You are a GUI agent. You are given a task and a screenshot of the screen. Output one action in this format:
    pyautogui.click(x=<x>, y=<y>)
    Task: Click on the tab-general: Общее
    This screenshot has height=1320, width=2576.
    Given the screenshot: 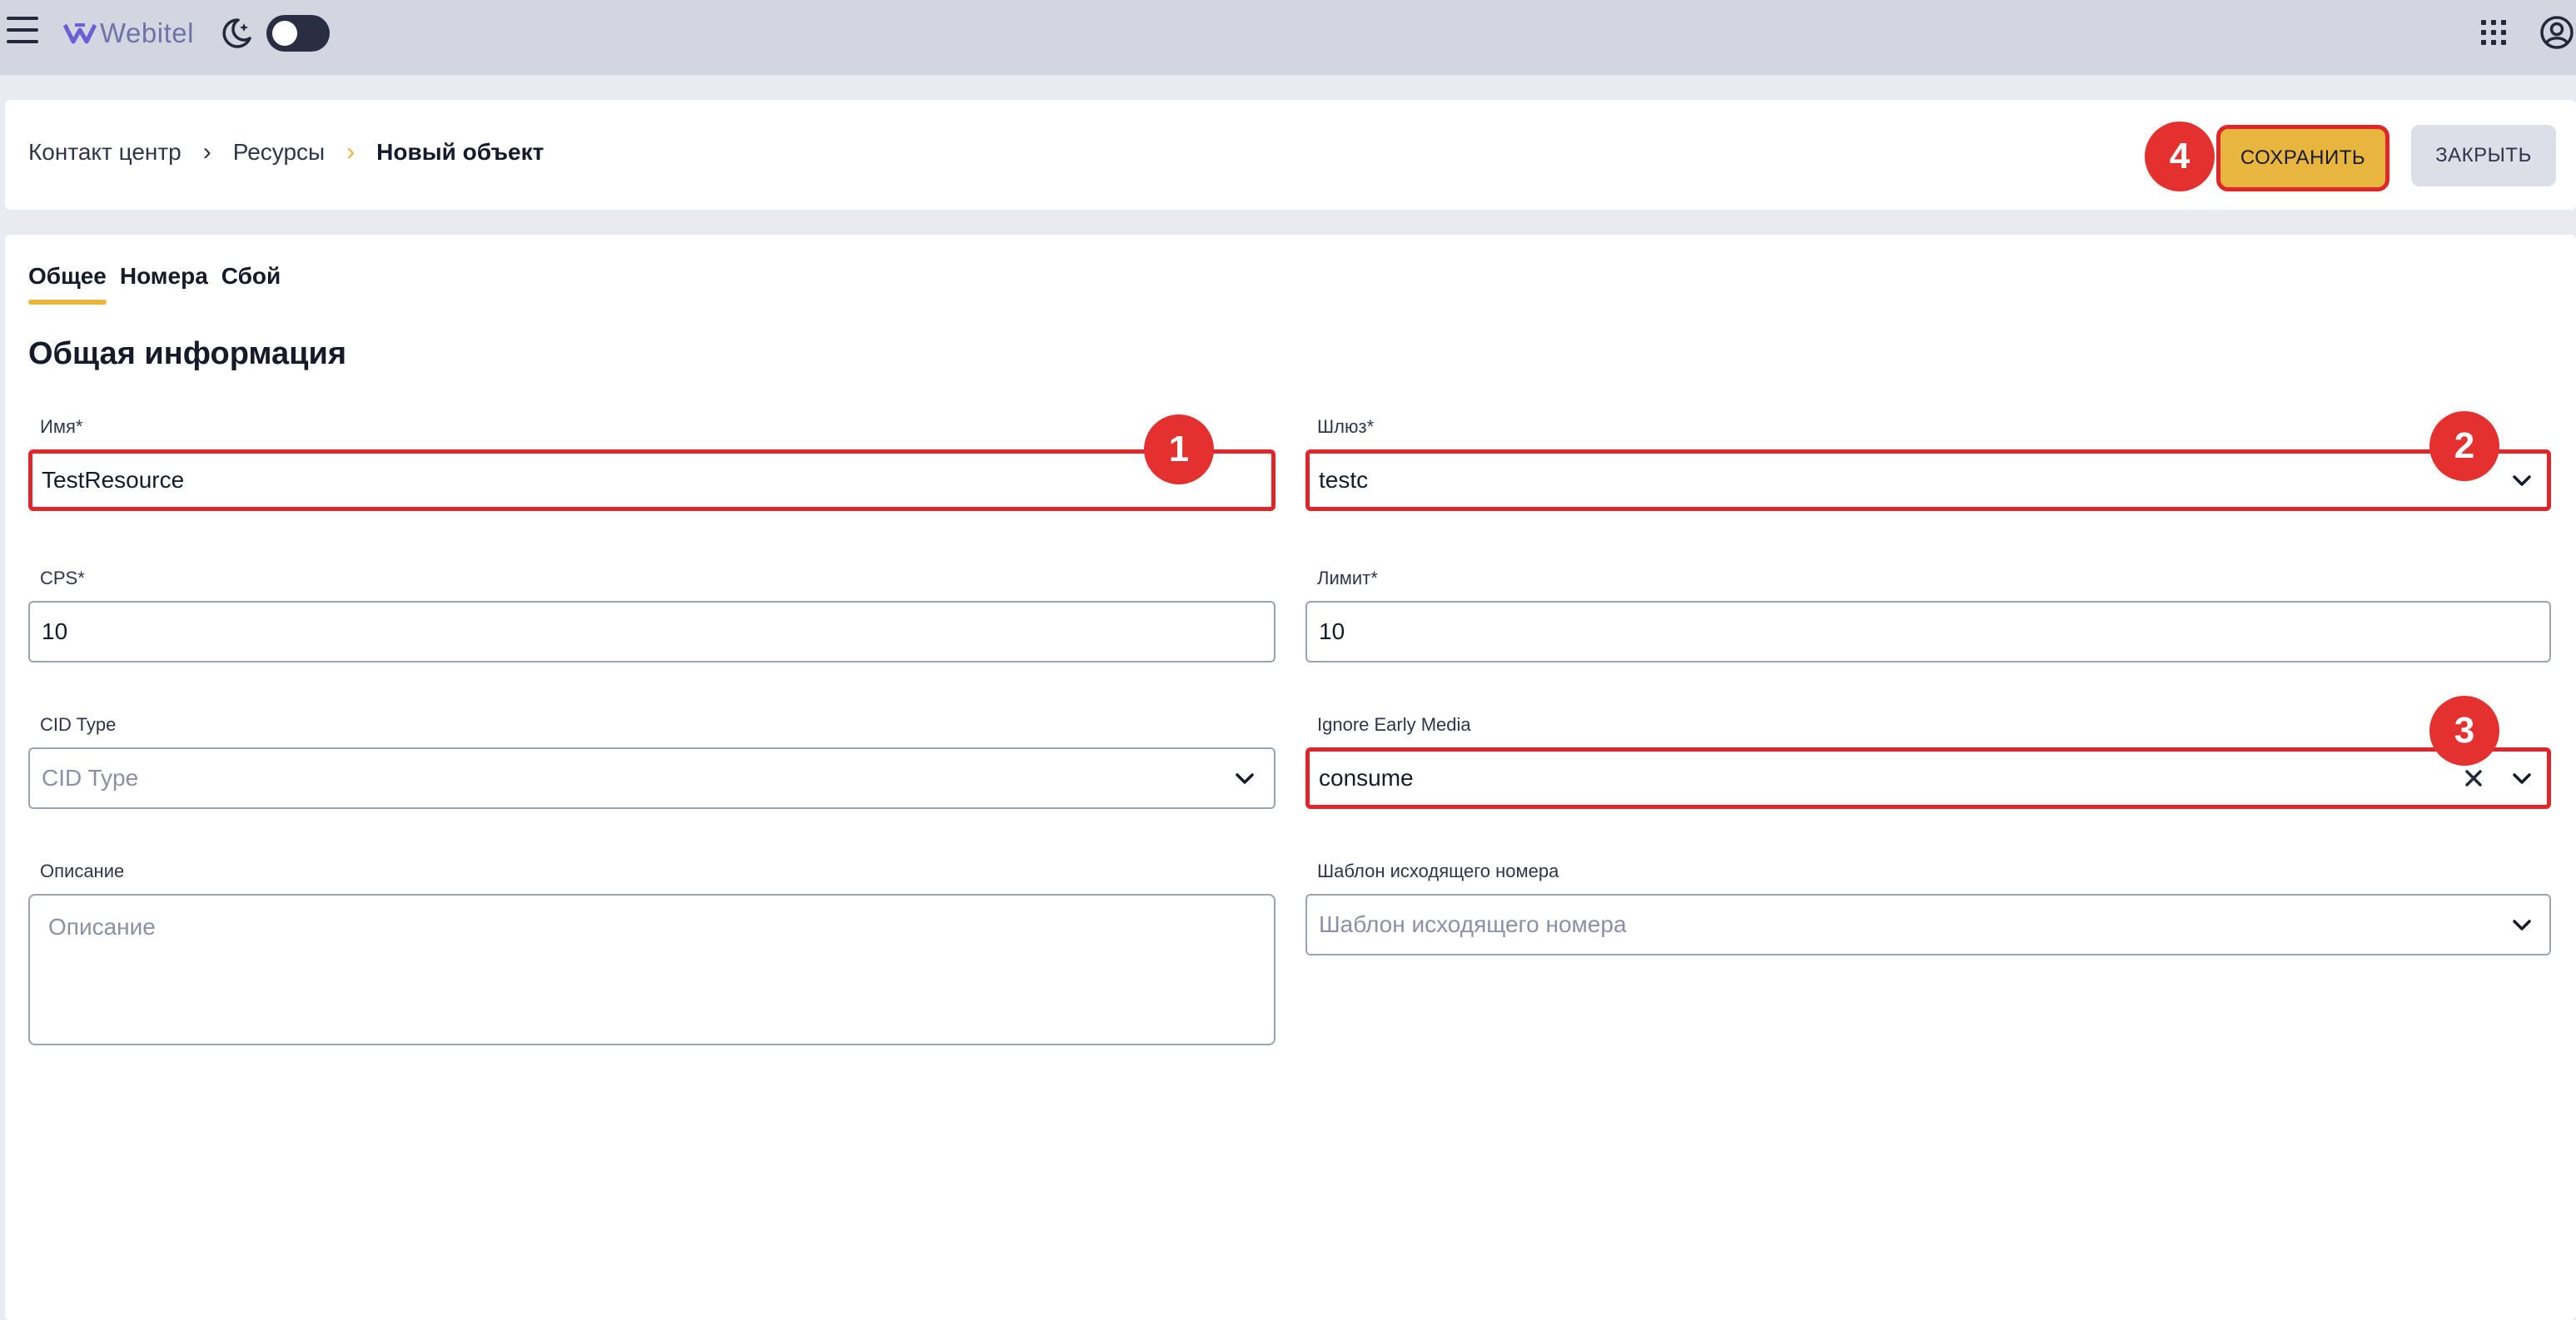 What is the action you would take?
    pyautogui.click(x=67, y=284)
    